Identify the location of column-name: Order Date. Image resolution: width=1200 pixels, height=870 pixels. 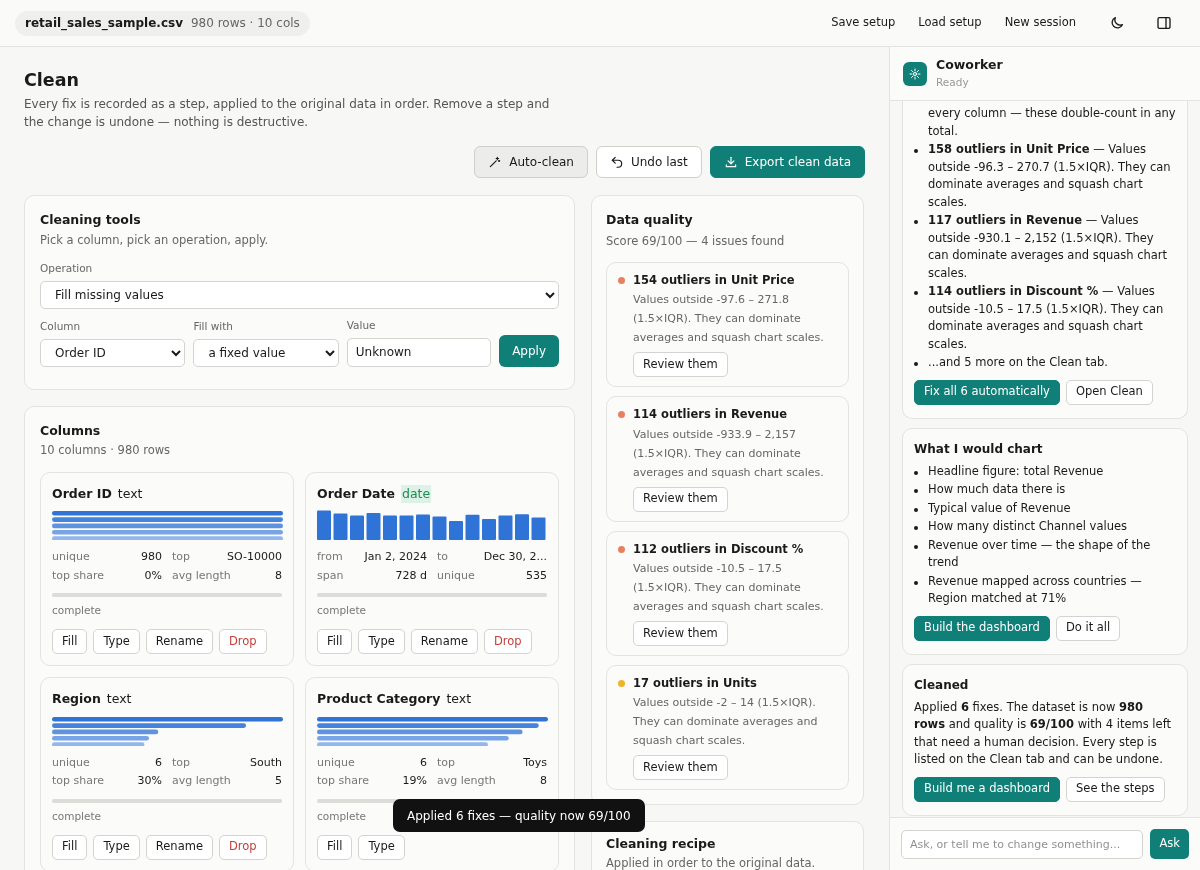
(356, 493).